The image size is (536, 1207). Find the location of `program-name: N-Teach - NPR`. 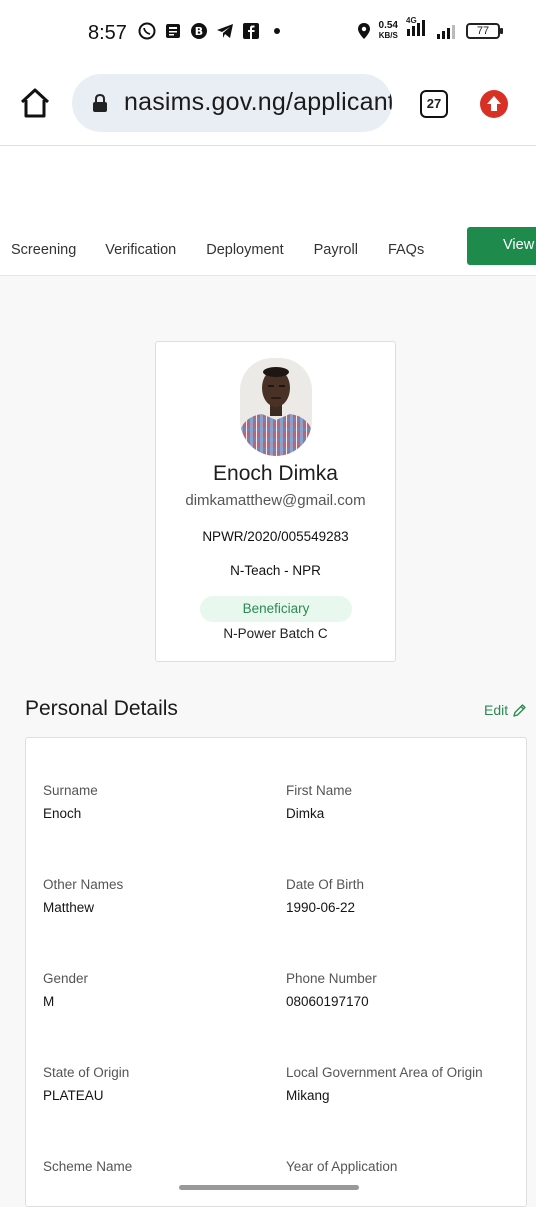

program-name: N-Teach - NPR is located at coordinates (275, 570).